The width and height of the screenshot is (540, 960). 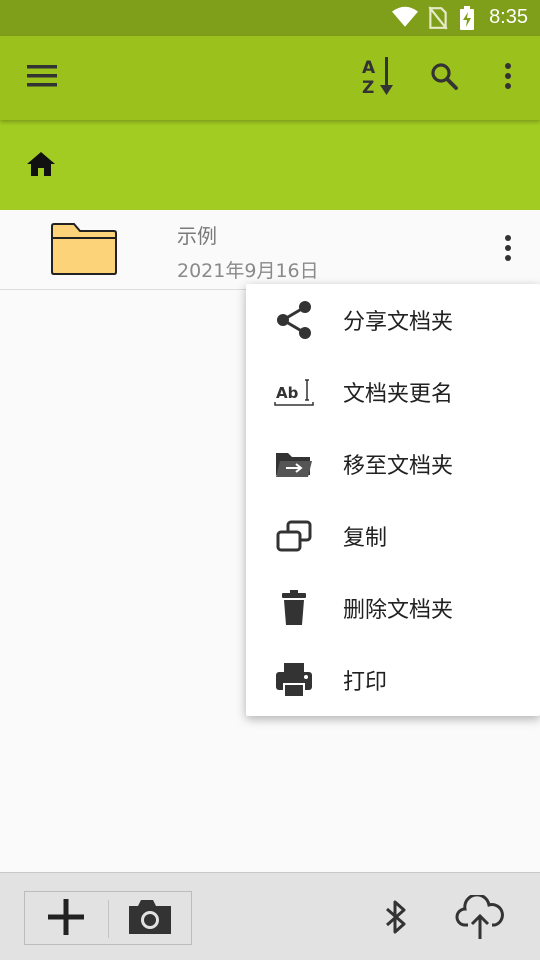 What do you see at coordinates (270, 18) in the screenshot?
I see `status-bar: 8:35` at bounding box center [270, 18].